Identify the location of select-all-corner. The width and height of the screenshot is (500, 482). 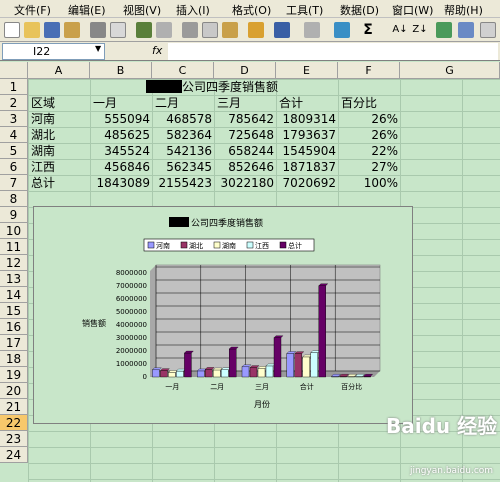
(14, 70).